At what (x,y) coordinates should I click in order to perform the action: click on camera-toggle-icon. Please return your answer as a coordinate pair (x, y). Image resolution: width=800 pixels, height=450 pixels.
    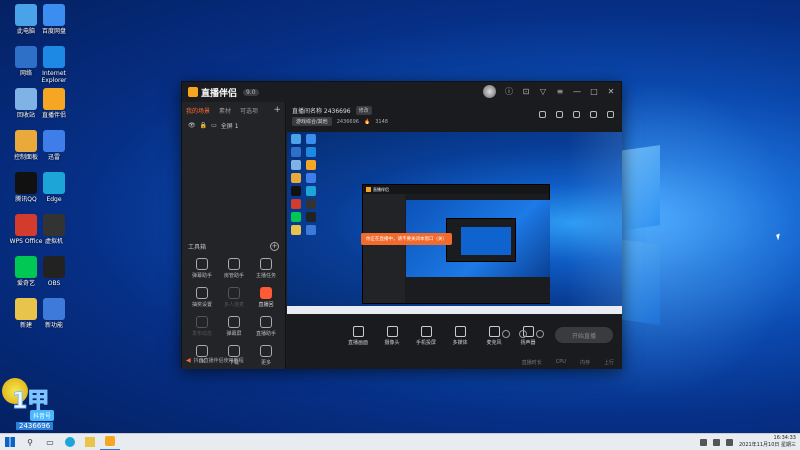
    Looking at the image, I should click on (506, 334).